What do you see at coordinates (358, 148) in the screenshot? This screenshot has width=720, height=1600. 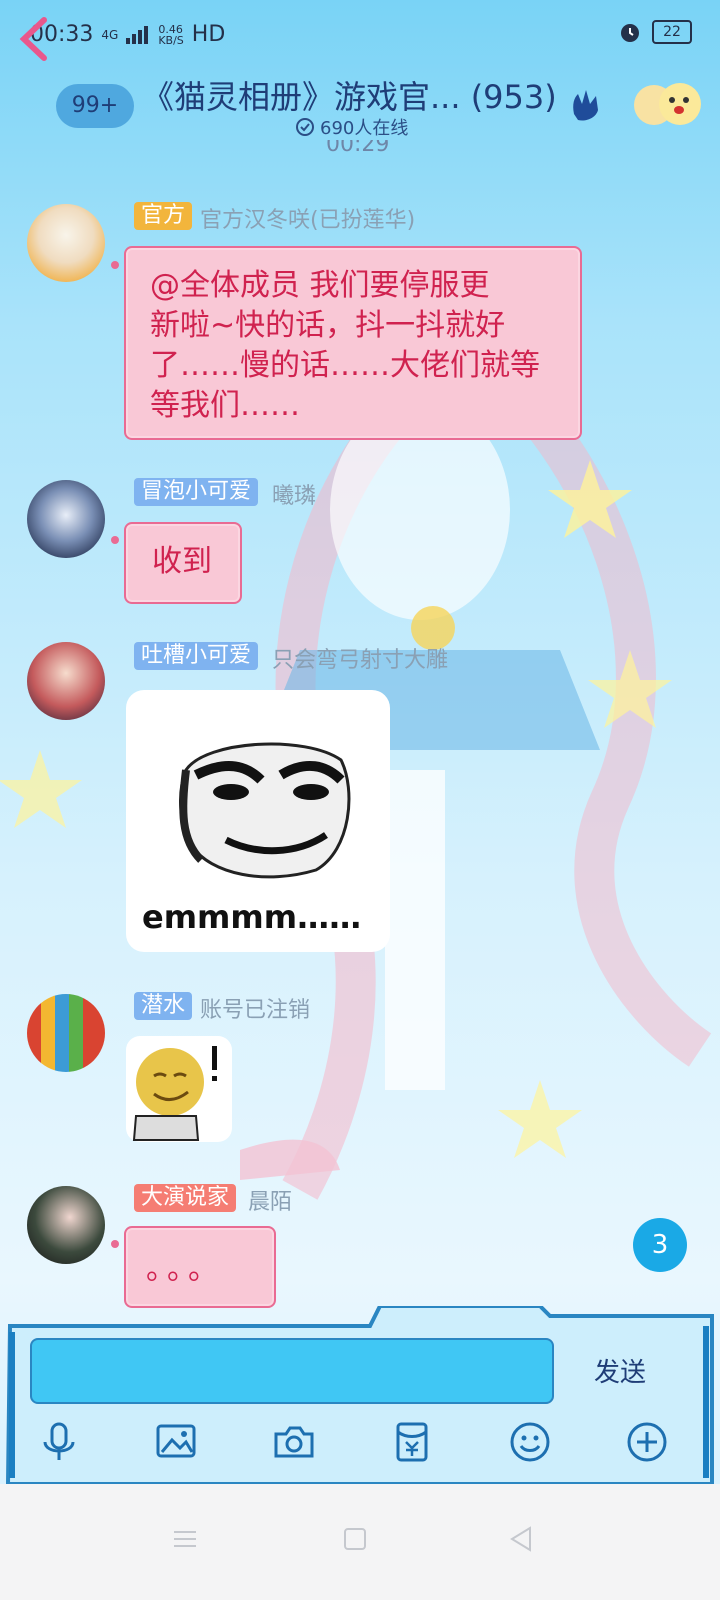 I see `partial-timestamp: 00:29` at bounding box center [358, 148].